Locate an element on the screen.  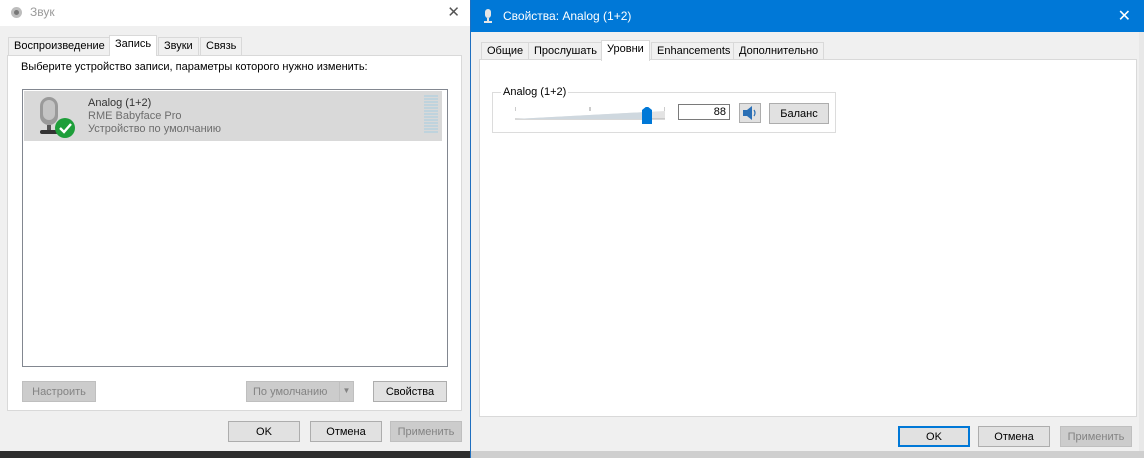
microphone-title-icon is located at coordinates (489, 16).